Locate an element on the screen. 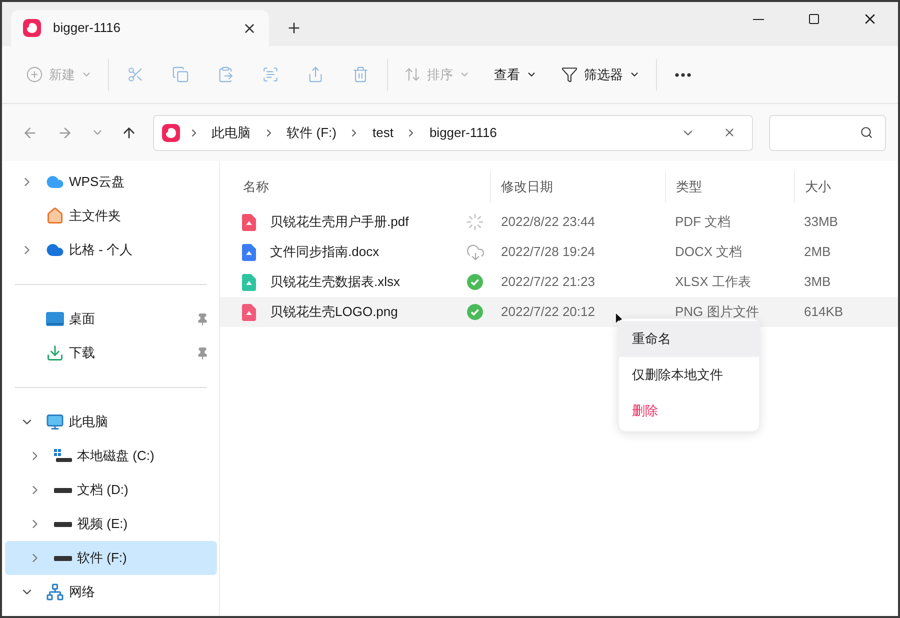 The image size is (900, 618). back-icon is located at coordinates (30, 132).